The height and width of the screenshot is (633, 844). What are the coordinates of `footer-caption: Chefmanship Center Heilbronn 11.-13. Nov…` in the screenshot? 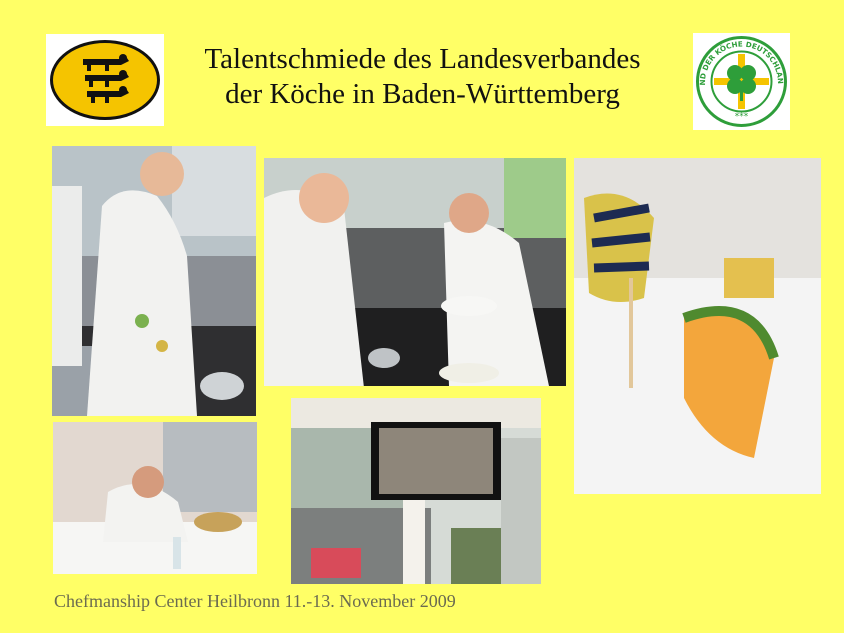 It's located at (255, 601).